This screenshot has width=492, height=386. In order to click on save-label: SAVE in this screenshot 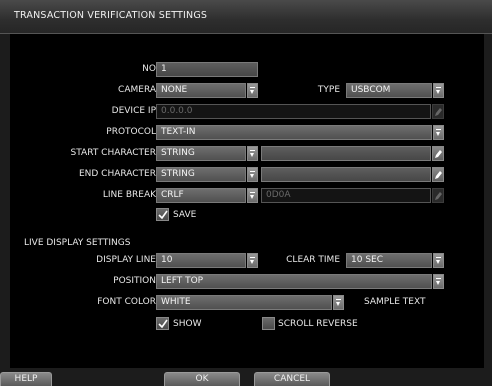, I will do `click(185, 215)`.